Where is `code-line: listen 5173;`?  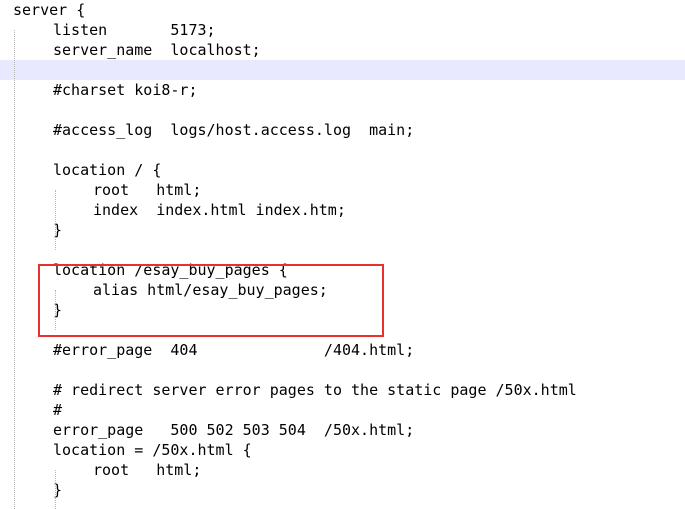
code-line: listen 5173; is located at coordinates (342, 30).